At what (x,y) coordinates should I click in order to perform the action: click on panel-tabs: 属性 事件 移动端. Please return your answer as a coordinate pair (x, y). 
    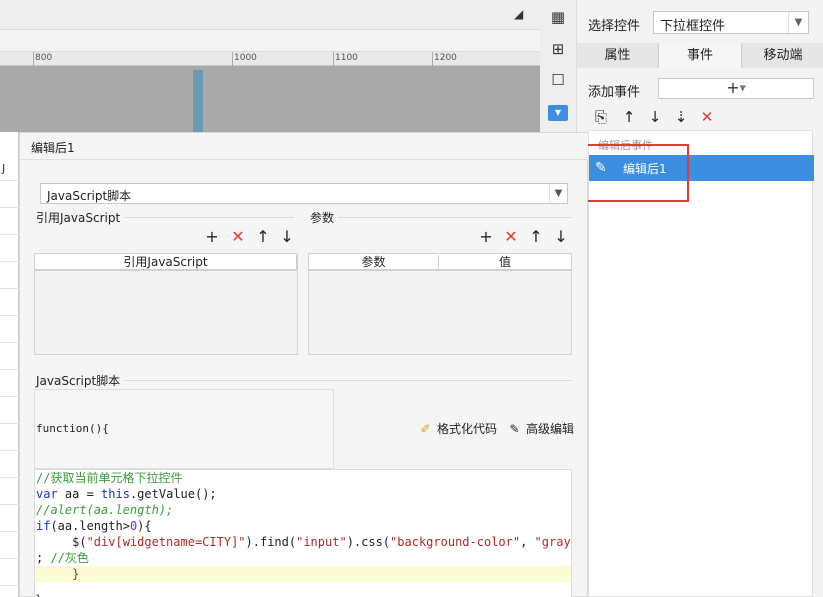
    Looking at the image, I should click on (700, 55).